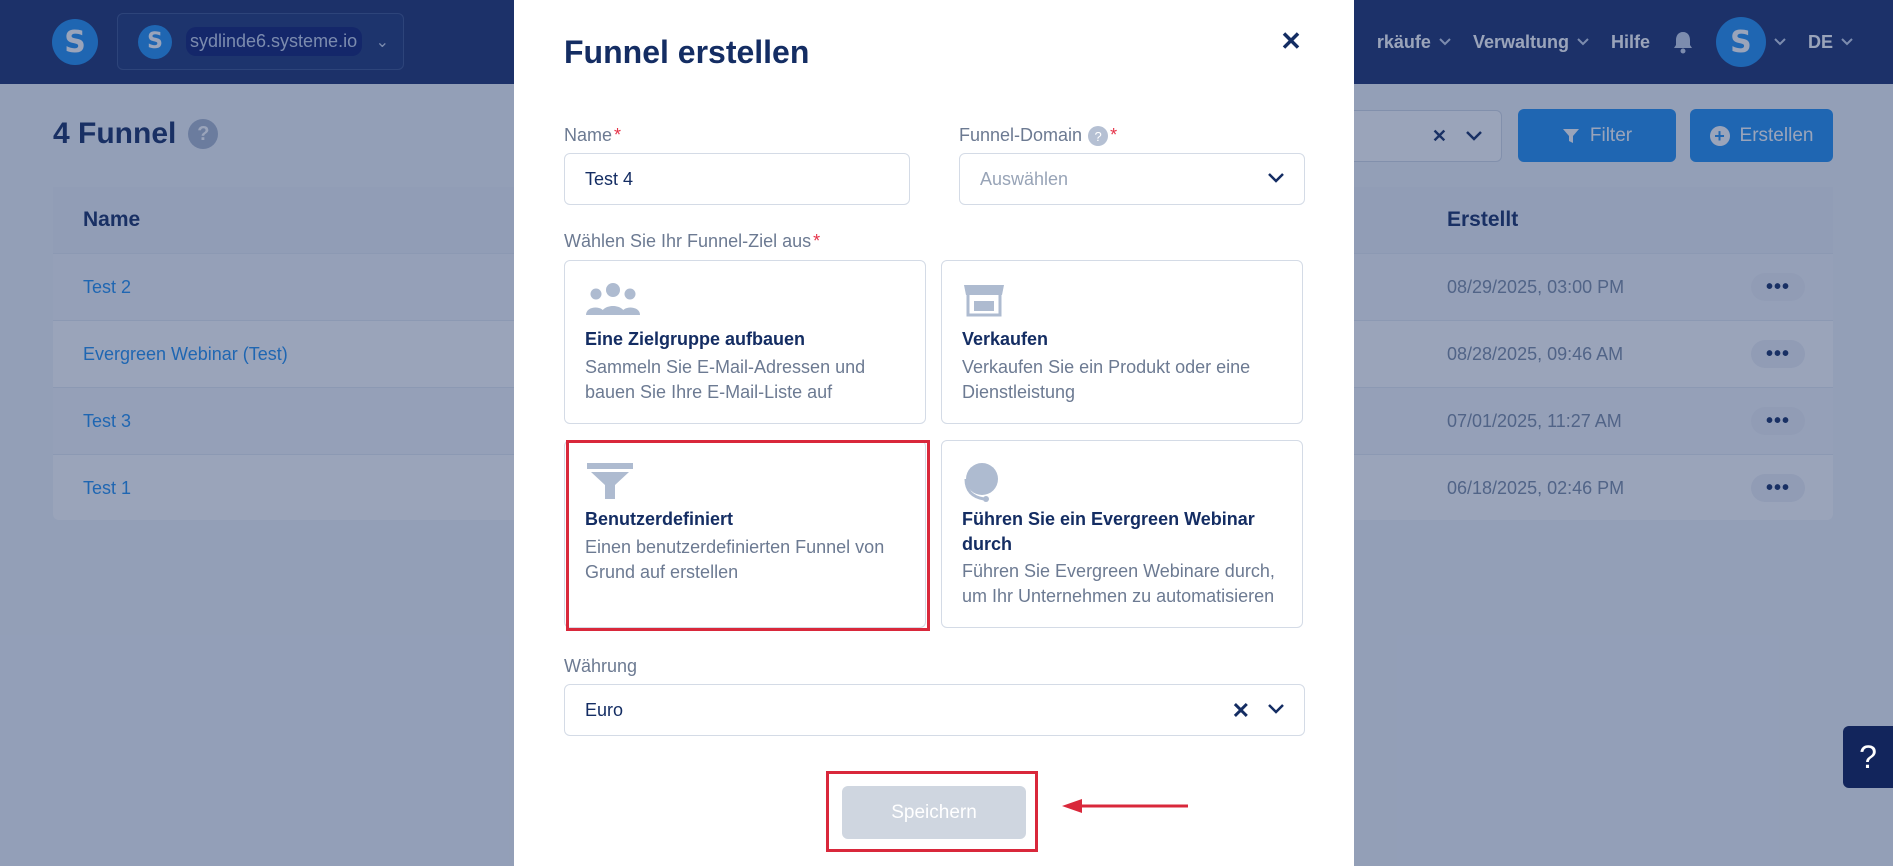 This screenshot has width=1893, height=866. What do you see at coordinates (984, 301) in the screenshot?
I see `store-icon` at bounding box center [984, 301].